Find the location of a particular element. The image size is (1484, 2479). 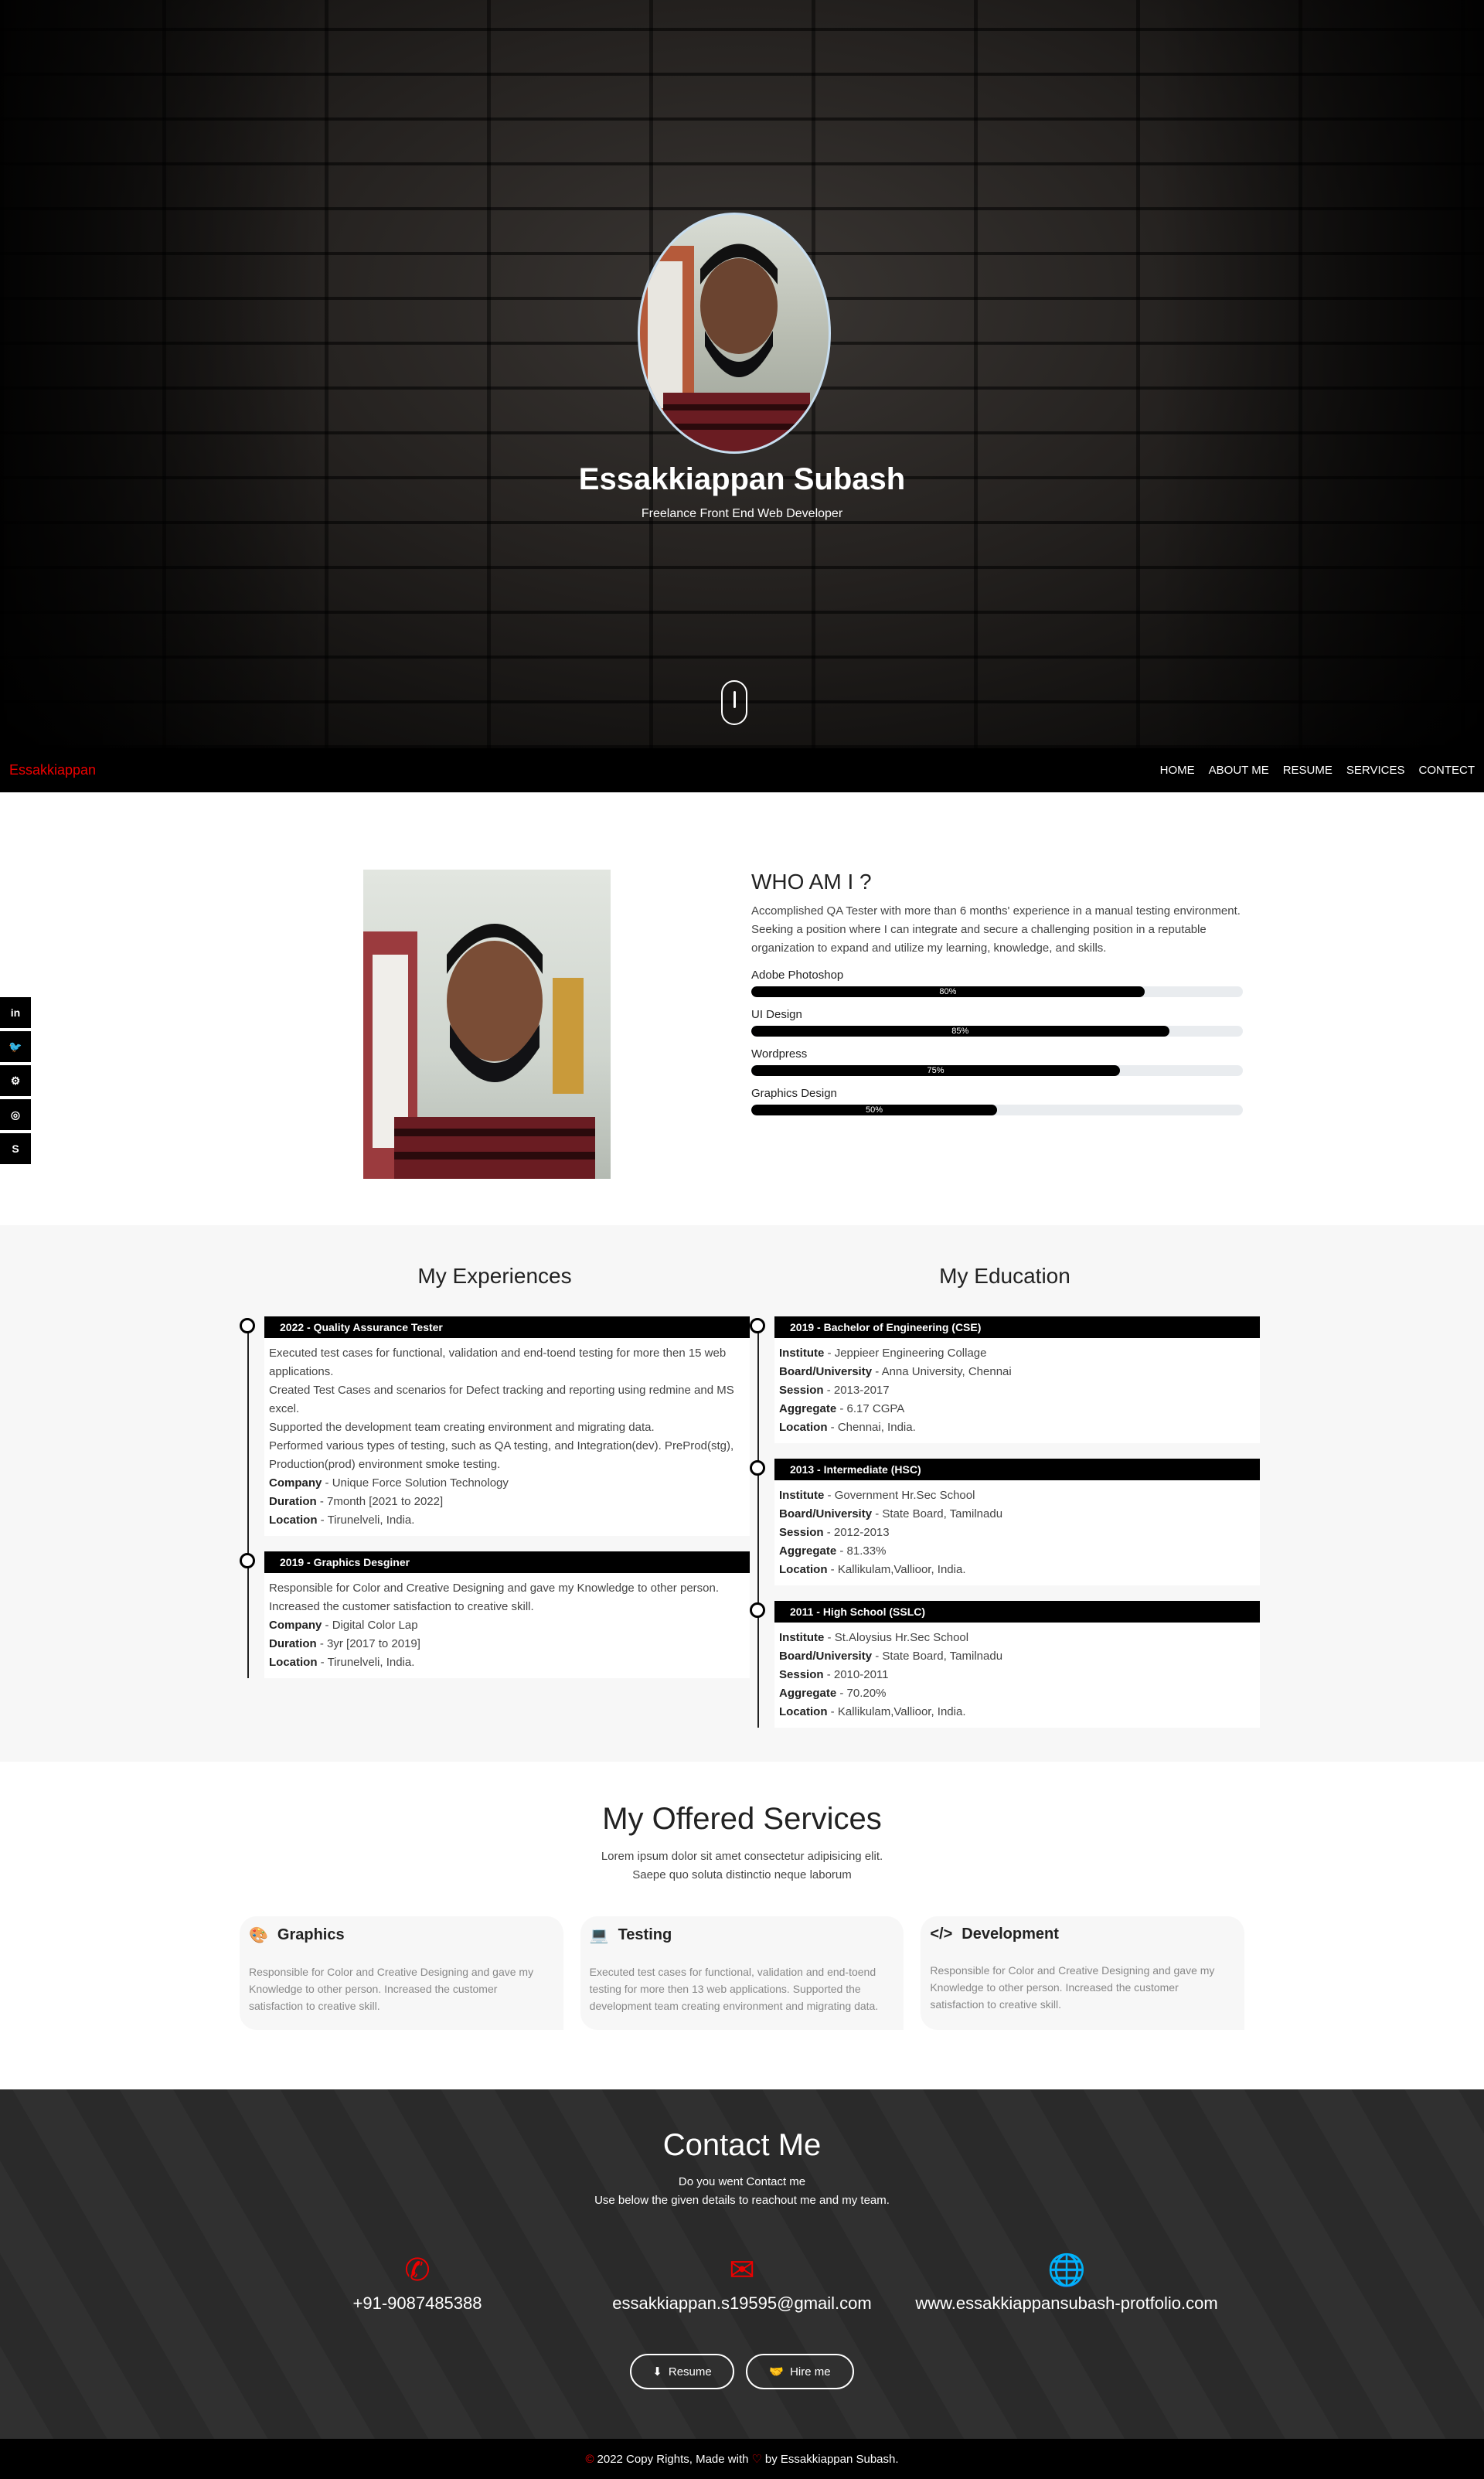

experience-title: 2019 - Graphics Desginer is located at coordinates (507, 1562).